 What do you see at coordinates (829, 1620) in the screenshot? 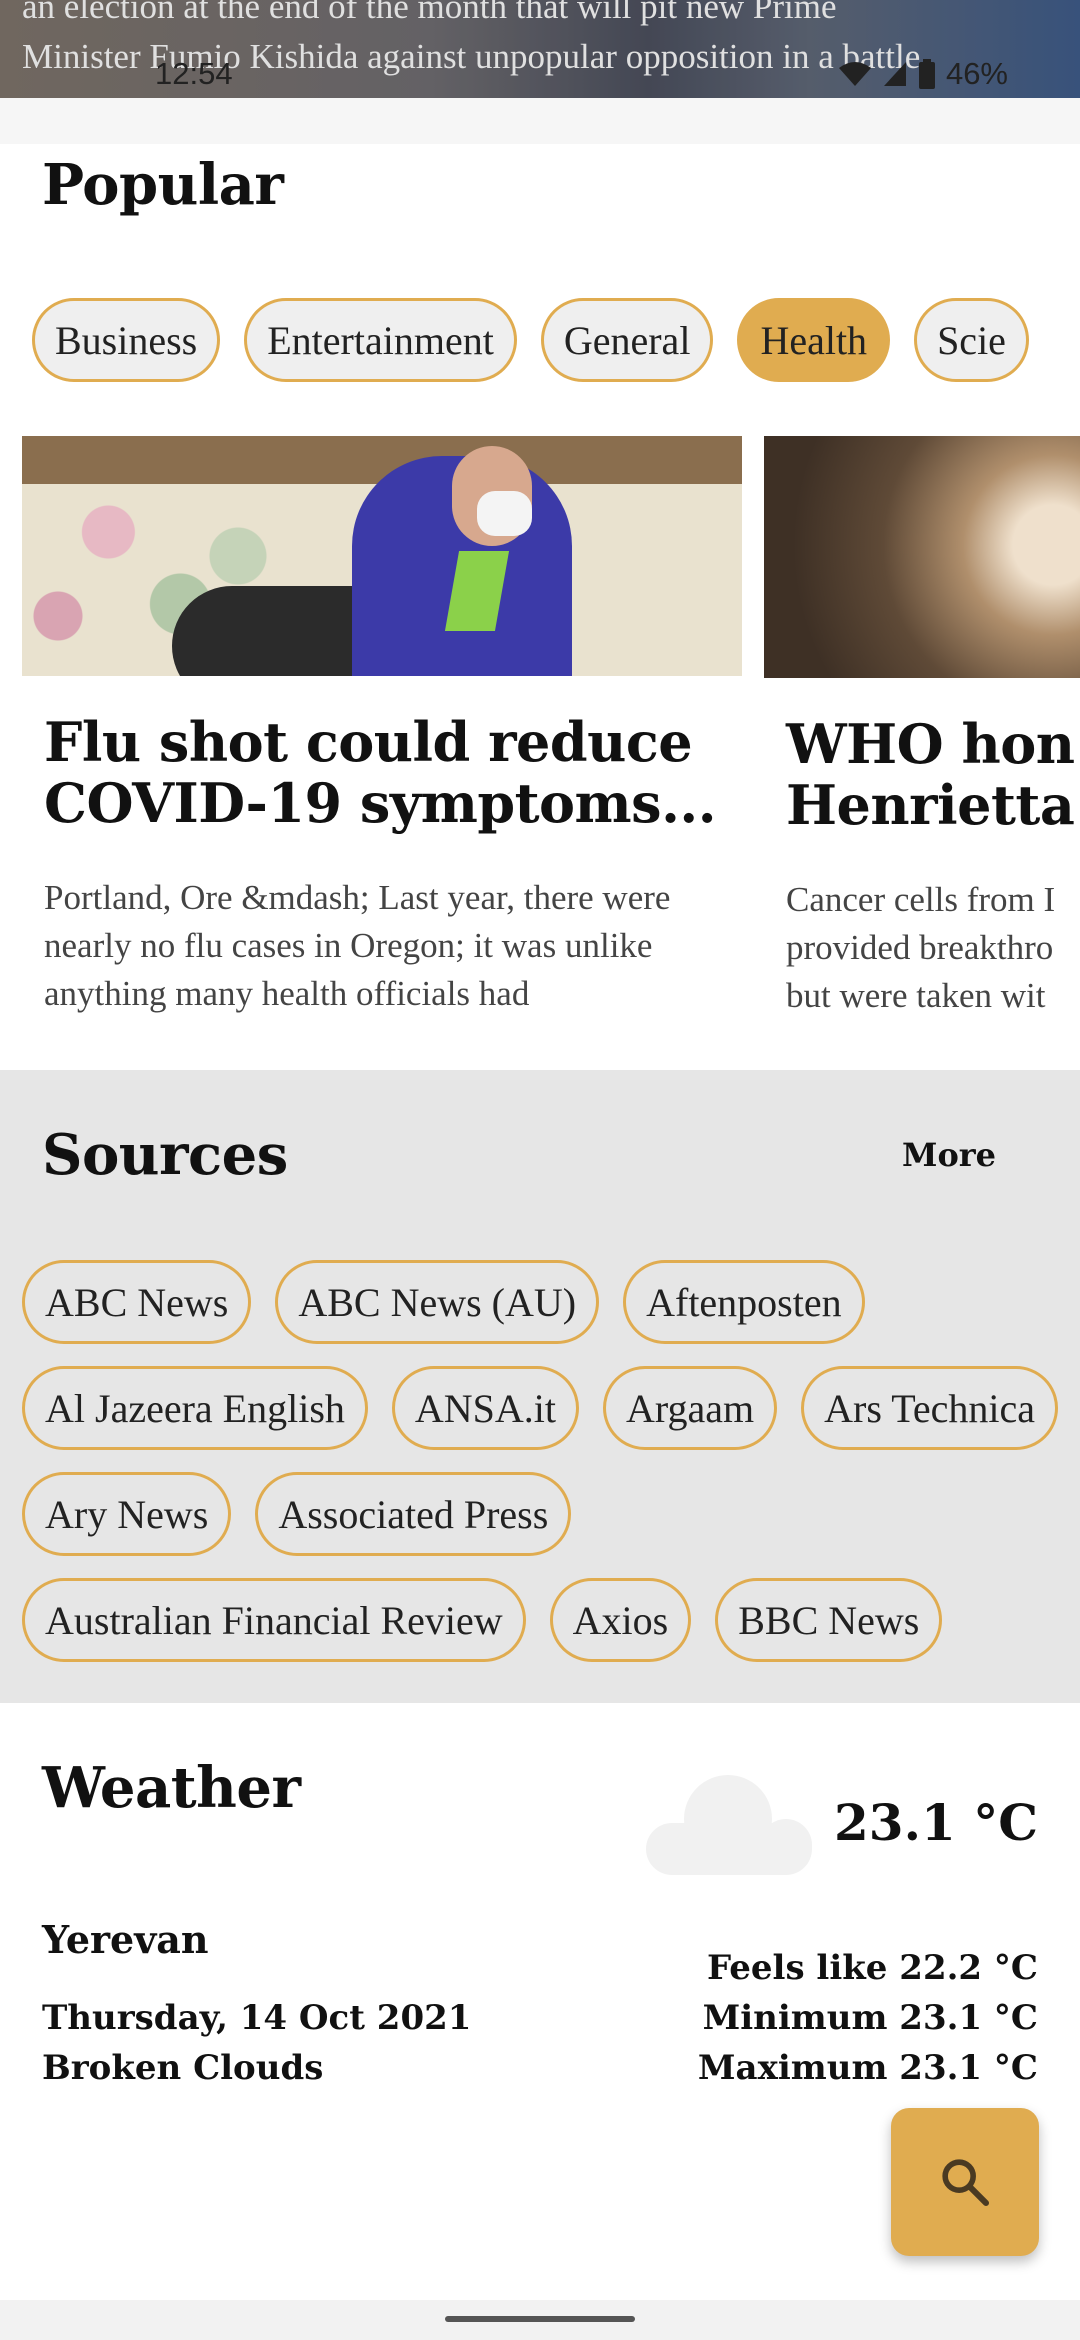
I see `source-chip: BBC News` at bounding box center [829, 1620].